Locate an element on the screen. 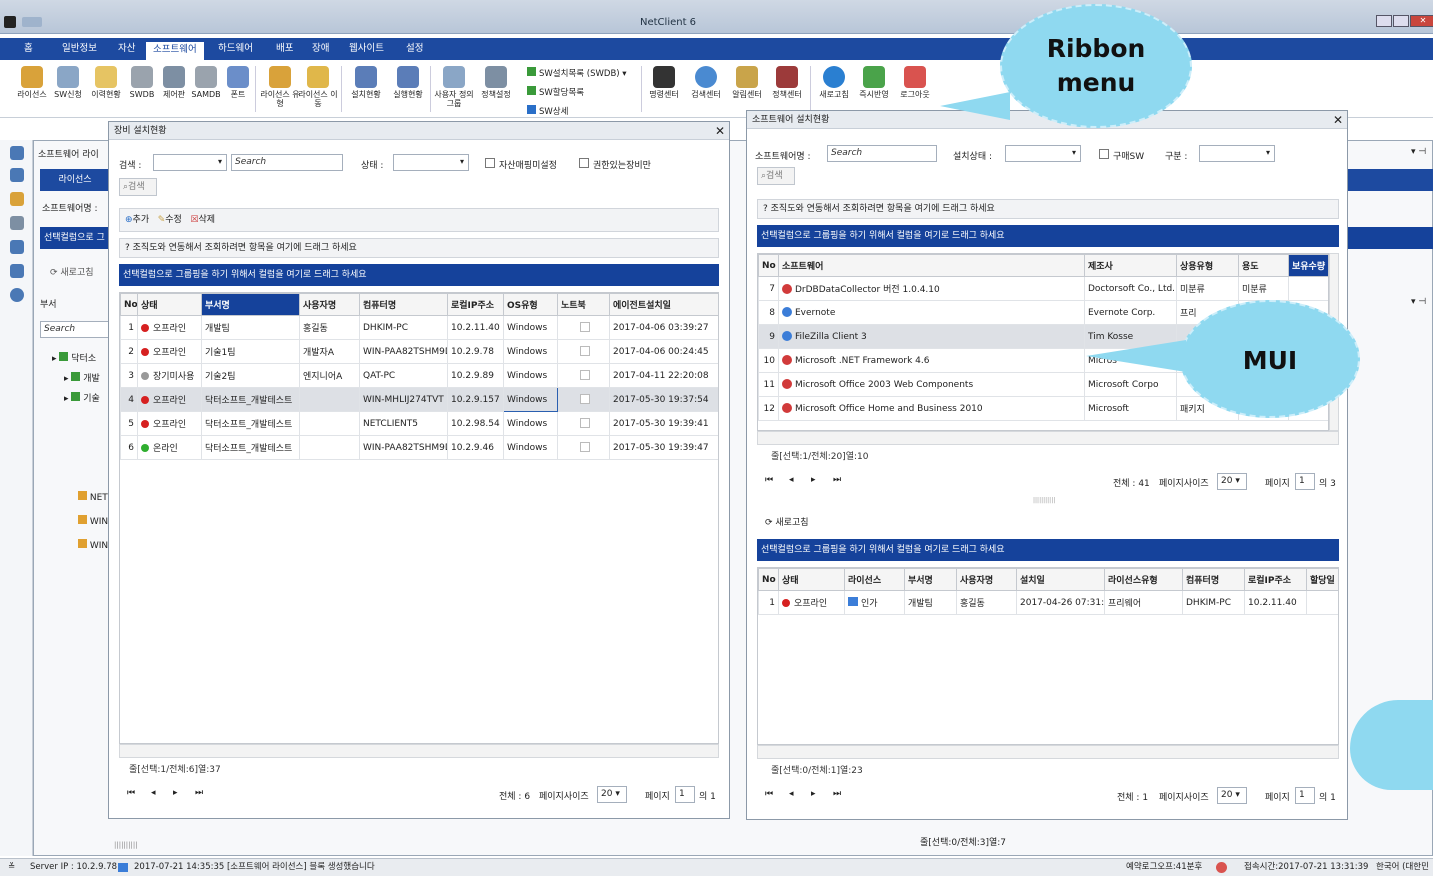 This screenshot has height=876, width=1433. col-os: OS유형 is located at coordinates (530, 304).